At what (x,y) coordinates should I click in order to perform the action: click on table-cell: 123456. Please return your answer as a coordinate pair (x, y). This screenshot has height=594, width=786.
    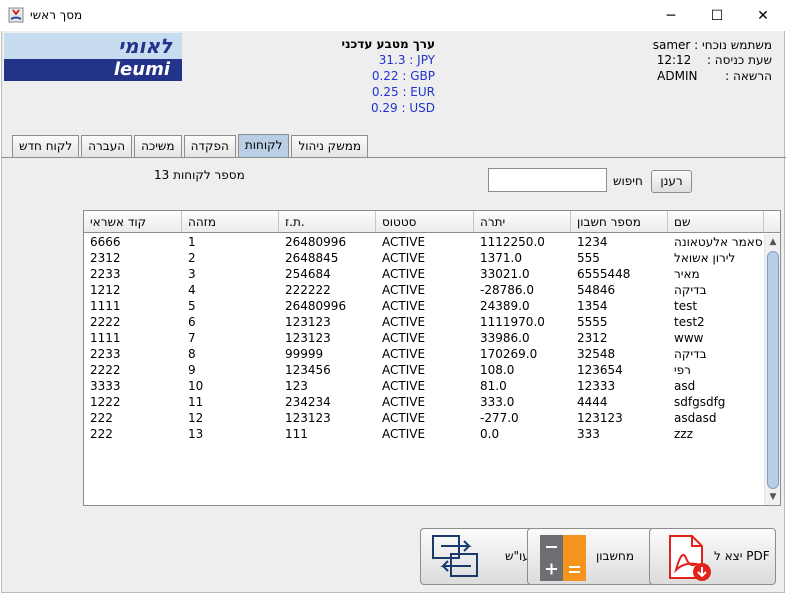
    Looking at the image, I should click on (327, 370).